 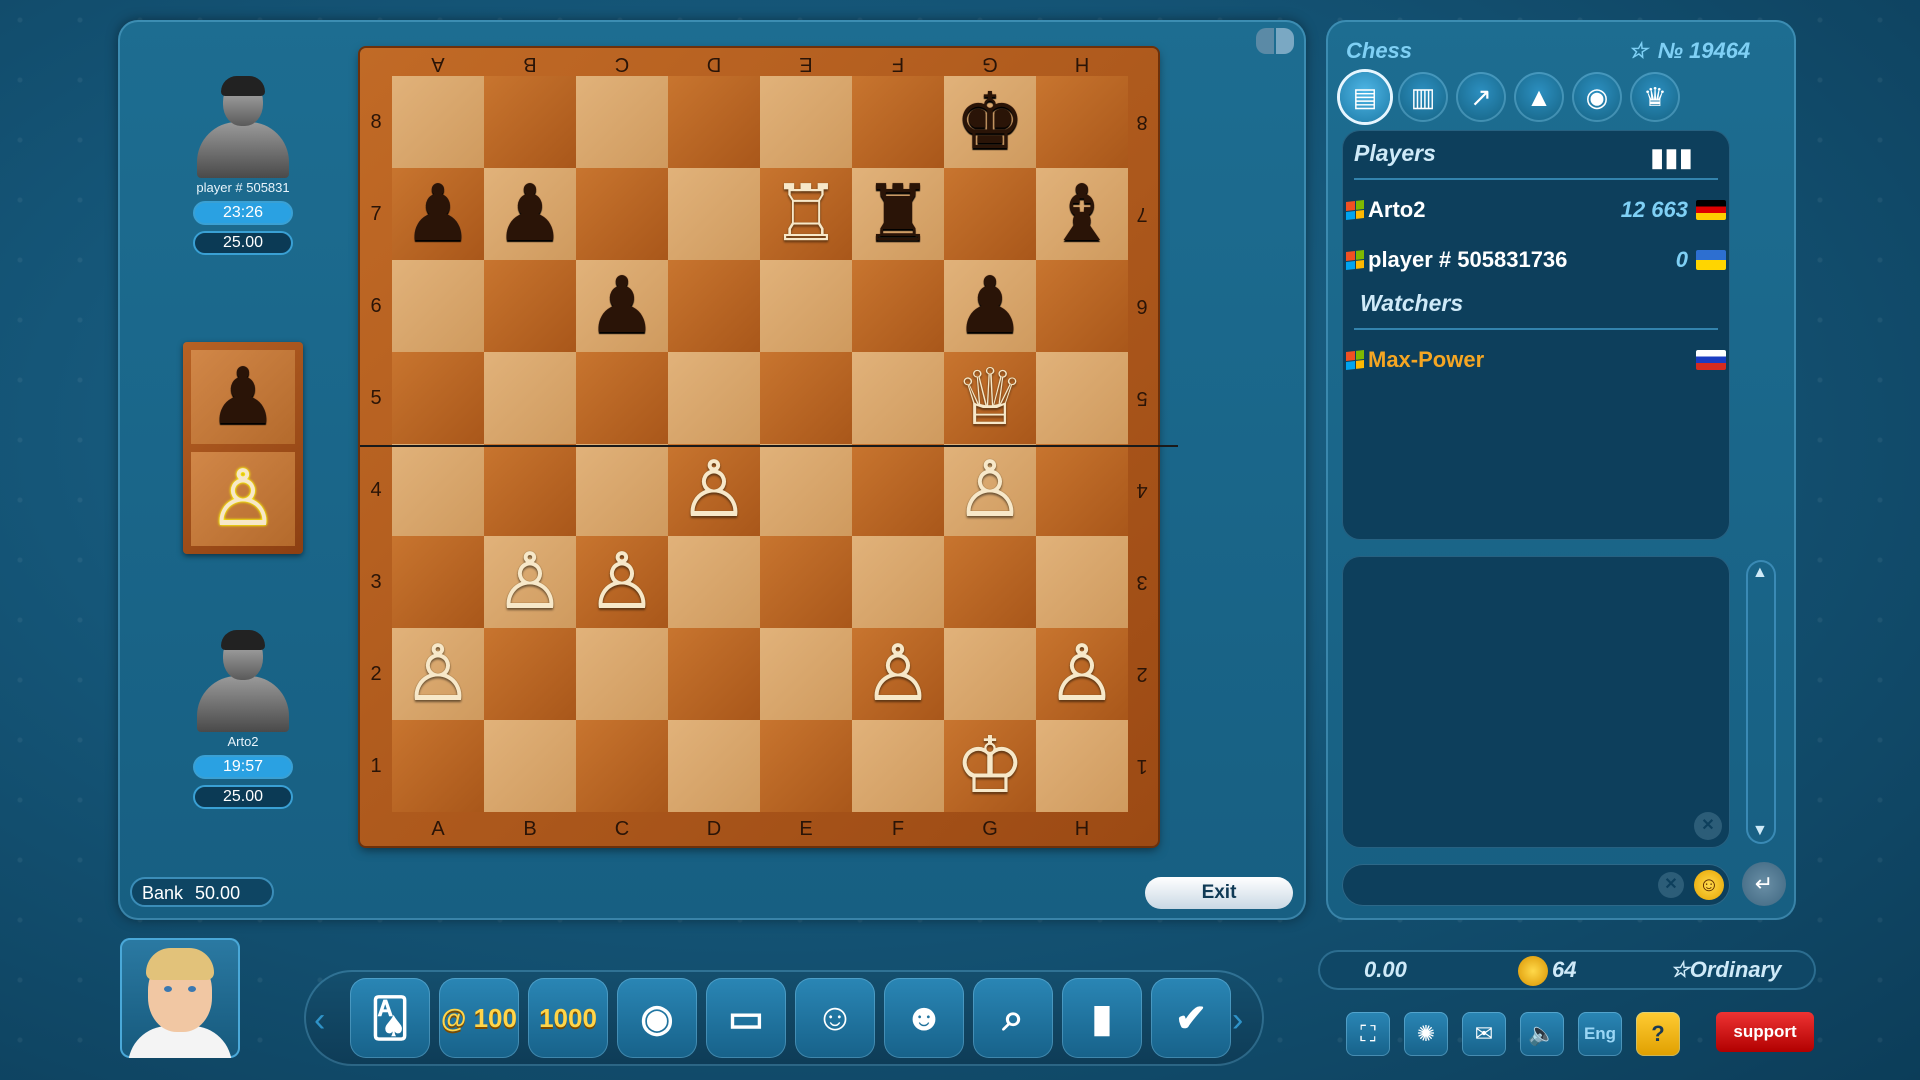 What do you see at coordinates (806, 306) in the screenshot?
I see `square-e6` at bounding box center [806, 306].